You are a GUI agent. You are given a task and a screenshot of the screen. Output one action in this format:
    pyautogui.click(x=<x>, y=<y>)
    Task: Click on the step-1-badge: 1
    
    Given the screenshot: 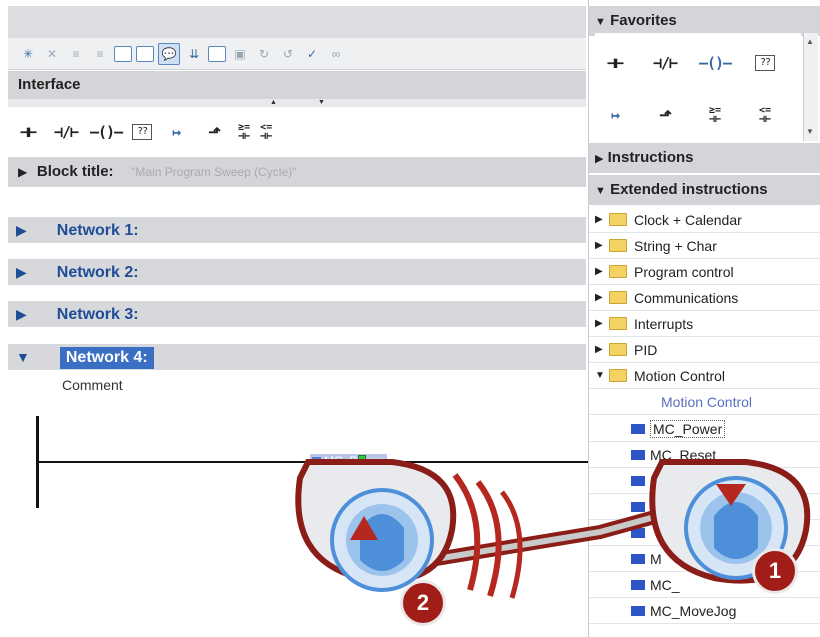 What is the action you would take?
    pyautogui.click(x=775, y=571)
    